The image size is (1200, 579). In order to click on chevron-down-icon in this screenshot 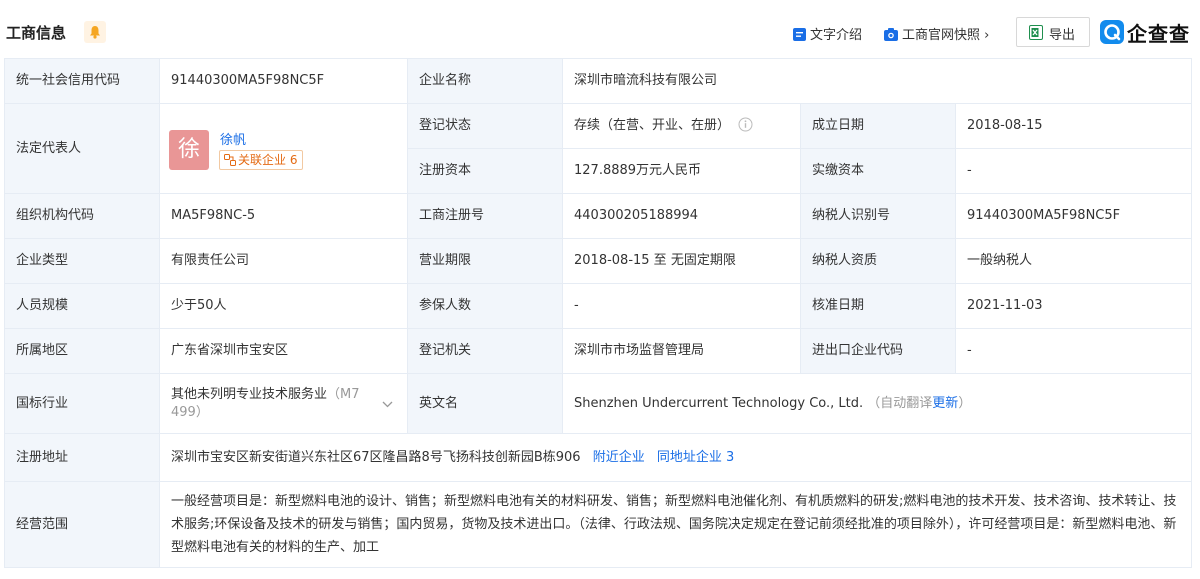, I will do `click(387, 404)`.